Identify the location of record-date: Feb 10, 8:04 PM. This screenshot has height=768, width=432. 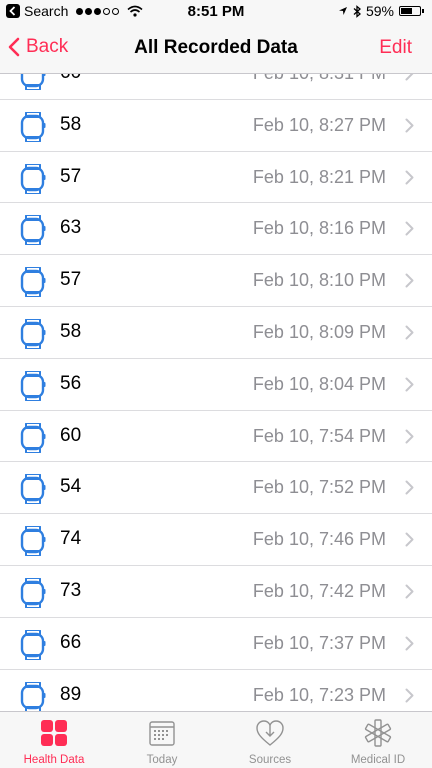
(319, 383).